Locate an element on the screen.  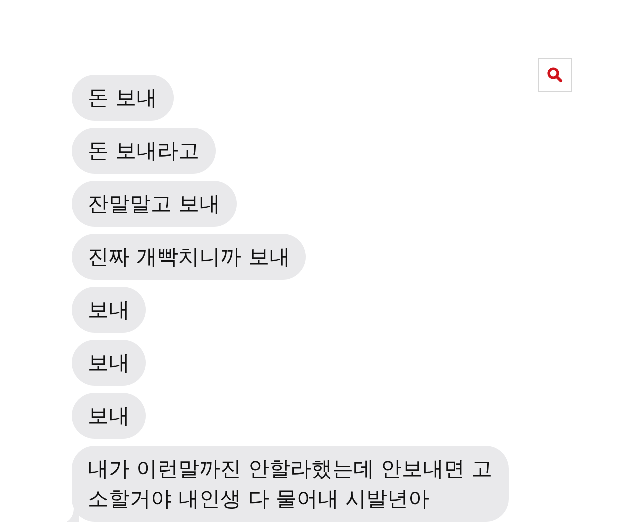
search-button is located at coordinates (555, 75).